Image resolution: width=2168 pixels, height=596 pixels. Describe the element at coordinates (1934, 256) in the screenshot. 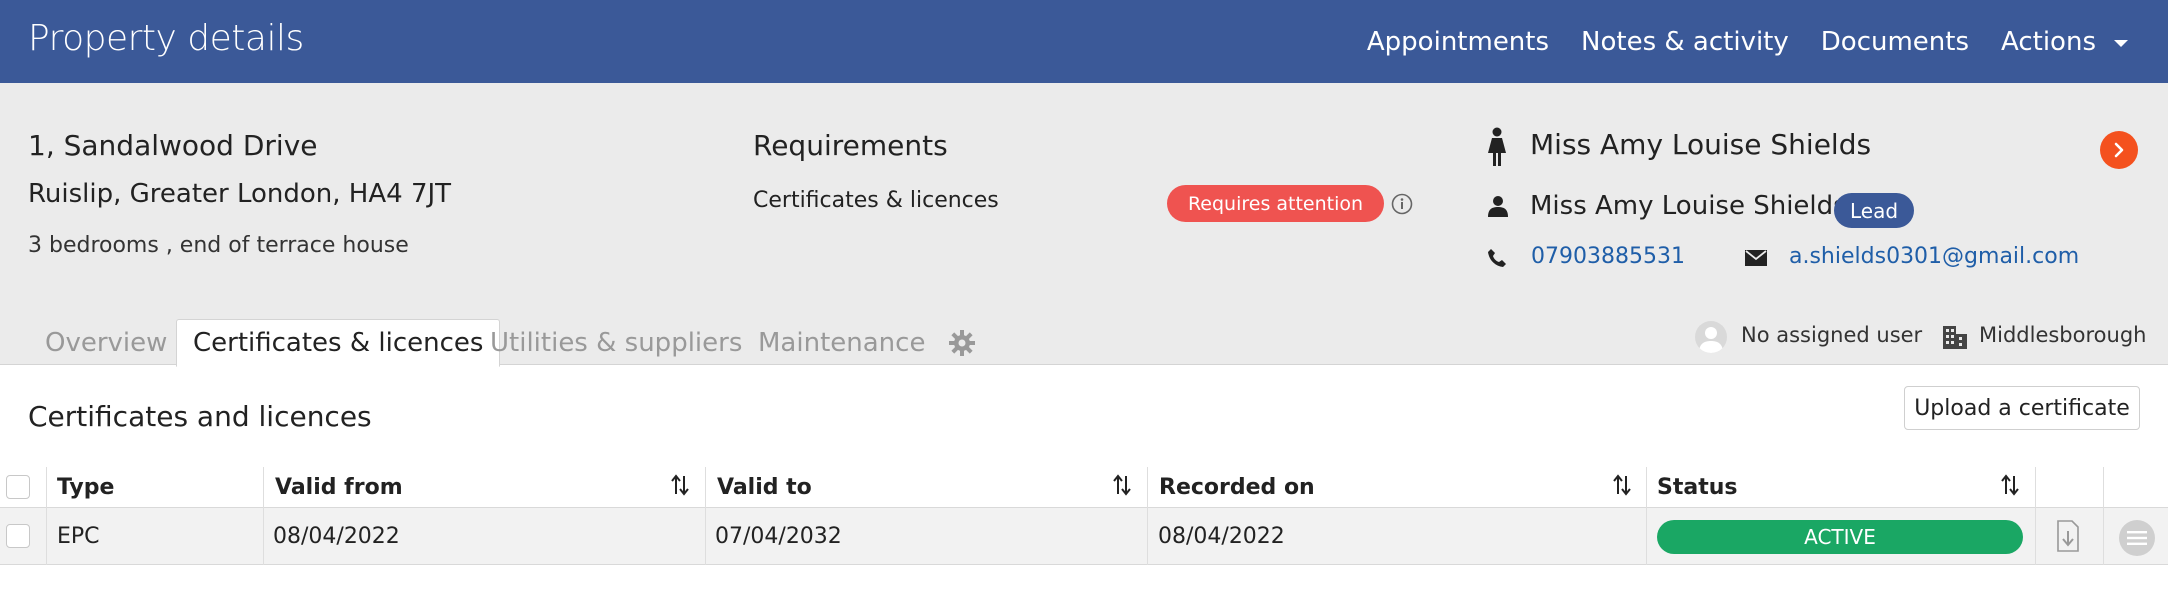

I see `email-link: a.shields0301@gmail.com` at that location.